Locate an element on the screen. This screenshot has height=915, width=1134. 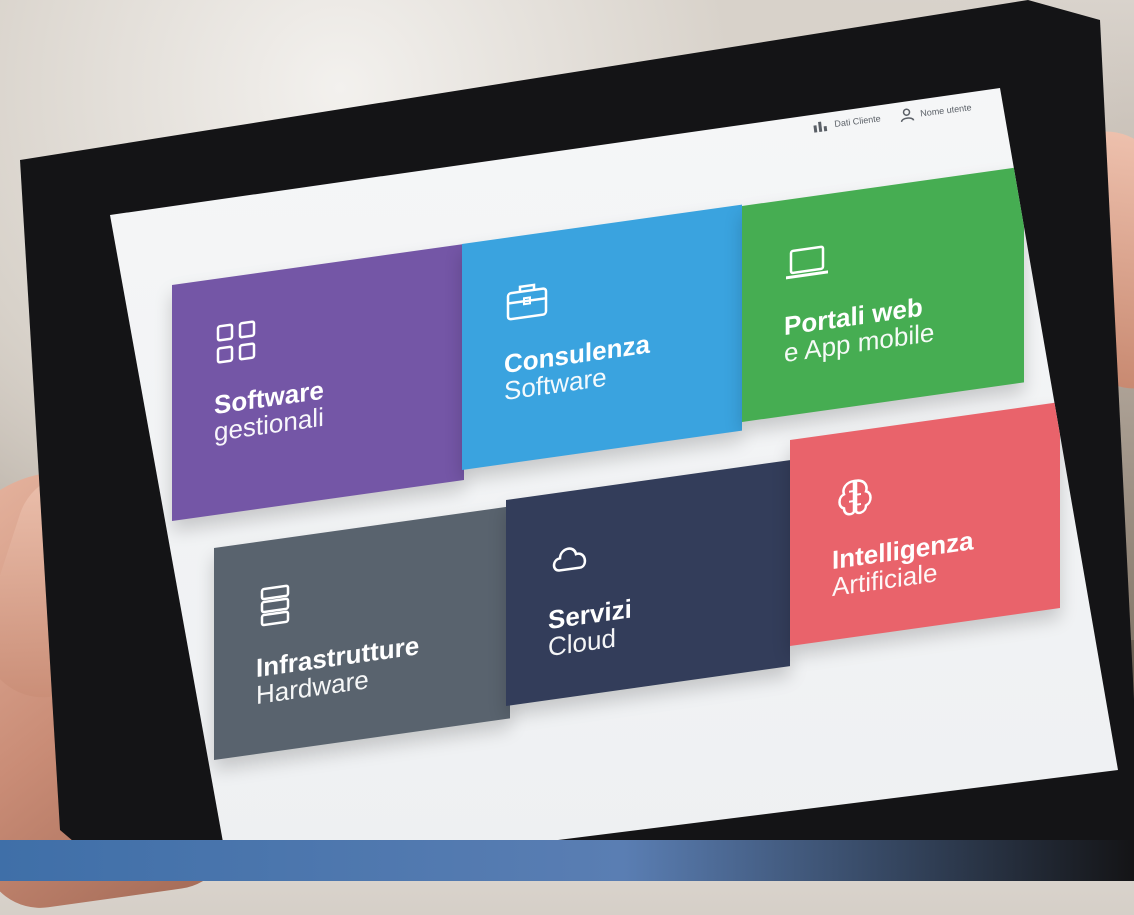
laptop-icon is located at coordinates (807, 262).